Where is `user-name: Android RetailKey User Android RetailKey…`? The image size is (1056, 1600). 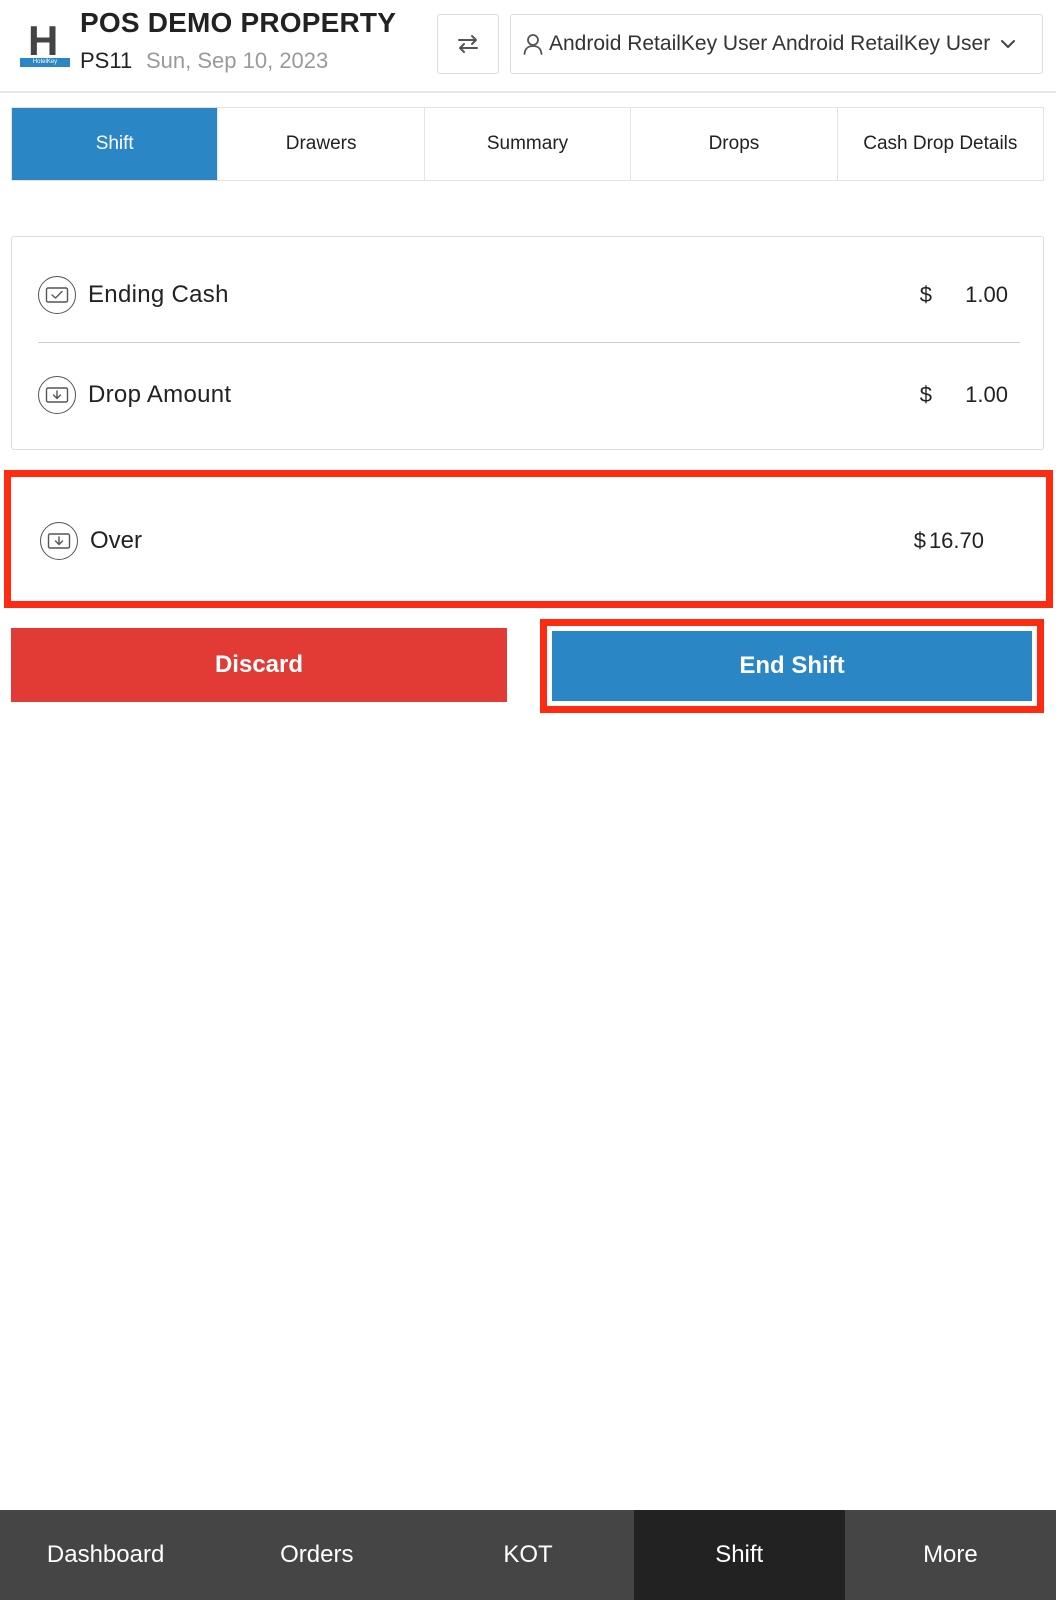 user-name: Android RetailKey User Android RetailKey… is located at coordinates (770, 43).